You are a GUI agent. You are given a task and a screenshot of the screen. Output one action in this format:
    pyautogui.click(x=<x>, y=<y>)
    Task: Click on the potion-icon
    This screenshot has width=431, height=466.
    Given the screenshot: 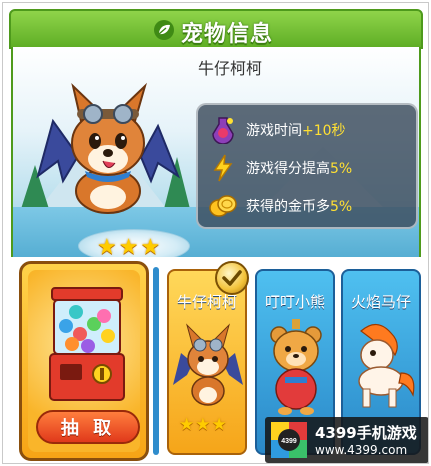 What is the action you would take?
    pyautogui.click(x=223, y=130)
    